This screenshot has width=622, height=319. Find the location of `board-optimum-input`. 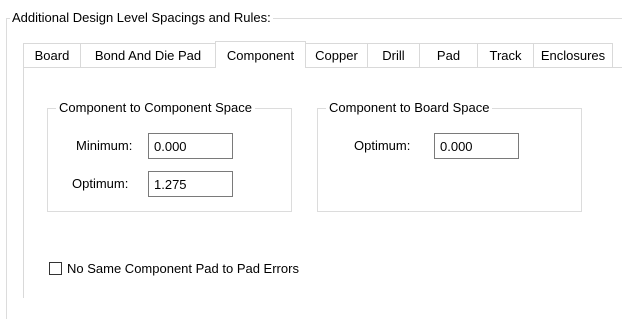

board-optimum-input is located at coordinates (476, 146).